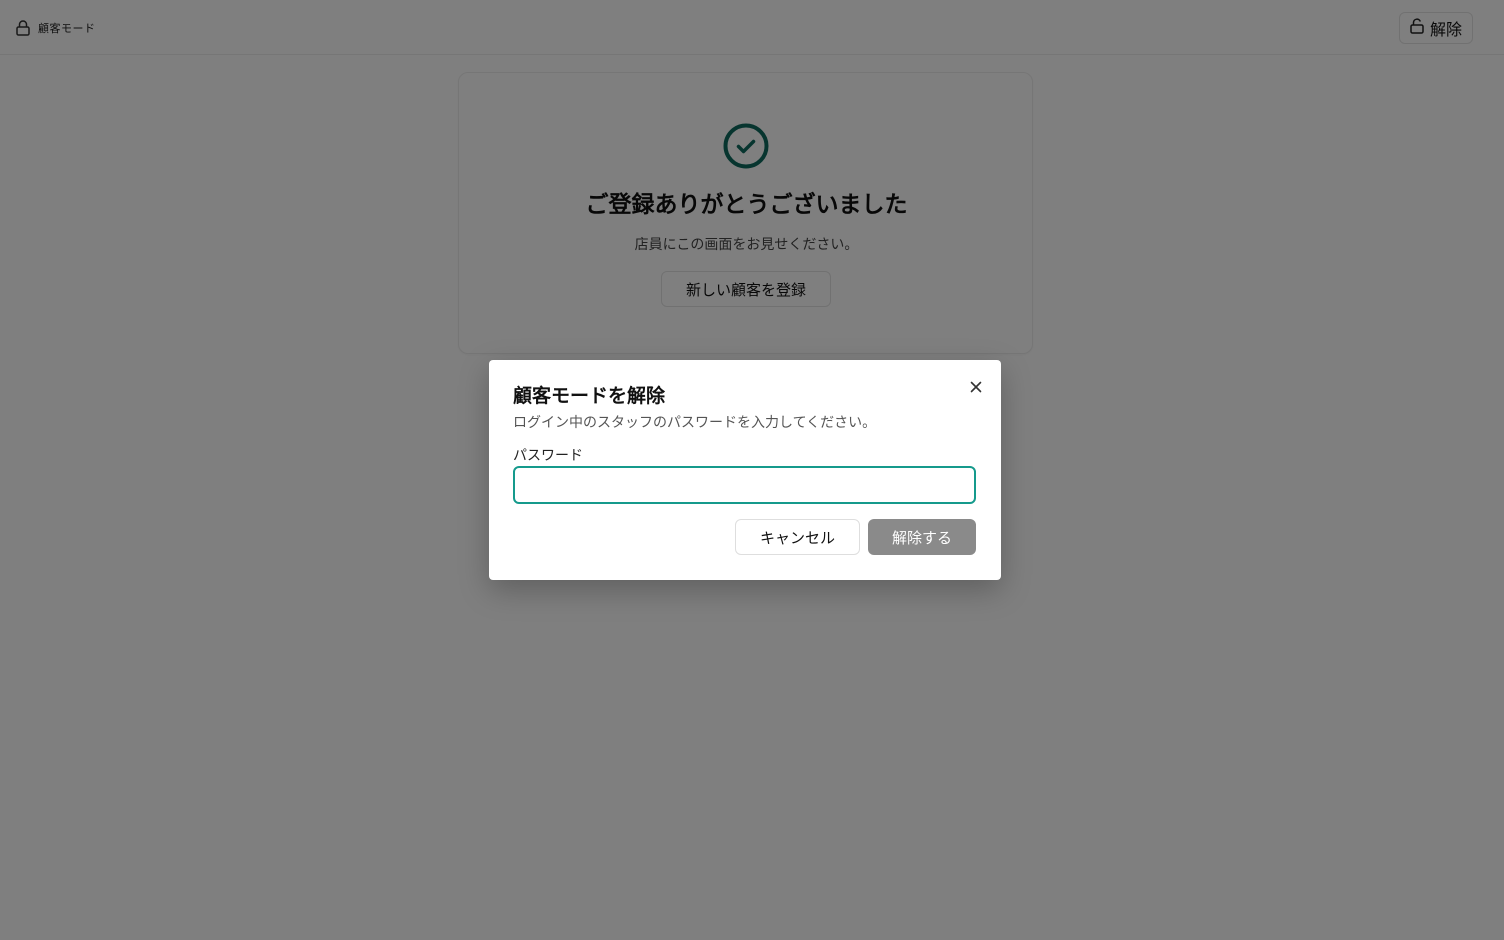 Image resolution: width=1504 pixels, height=940 pixels. Describe the element at coordinates (922, 537) in the screenshot. I see `confirm-unlock-button: 解除する` at that location.